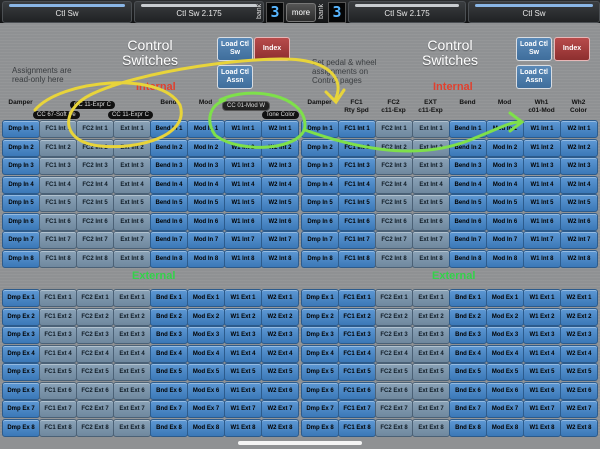  Describe the element at coordinates (431, 184) in the screenshot. I see `internal-switch-button: Ext Int 4` at that location.